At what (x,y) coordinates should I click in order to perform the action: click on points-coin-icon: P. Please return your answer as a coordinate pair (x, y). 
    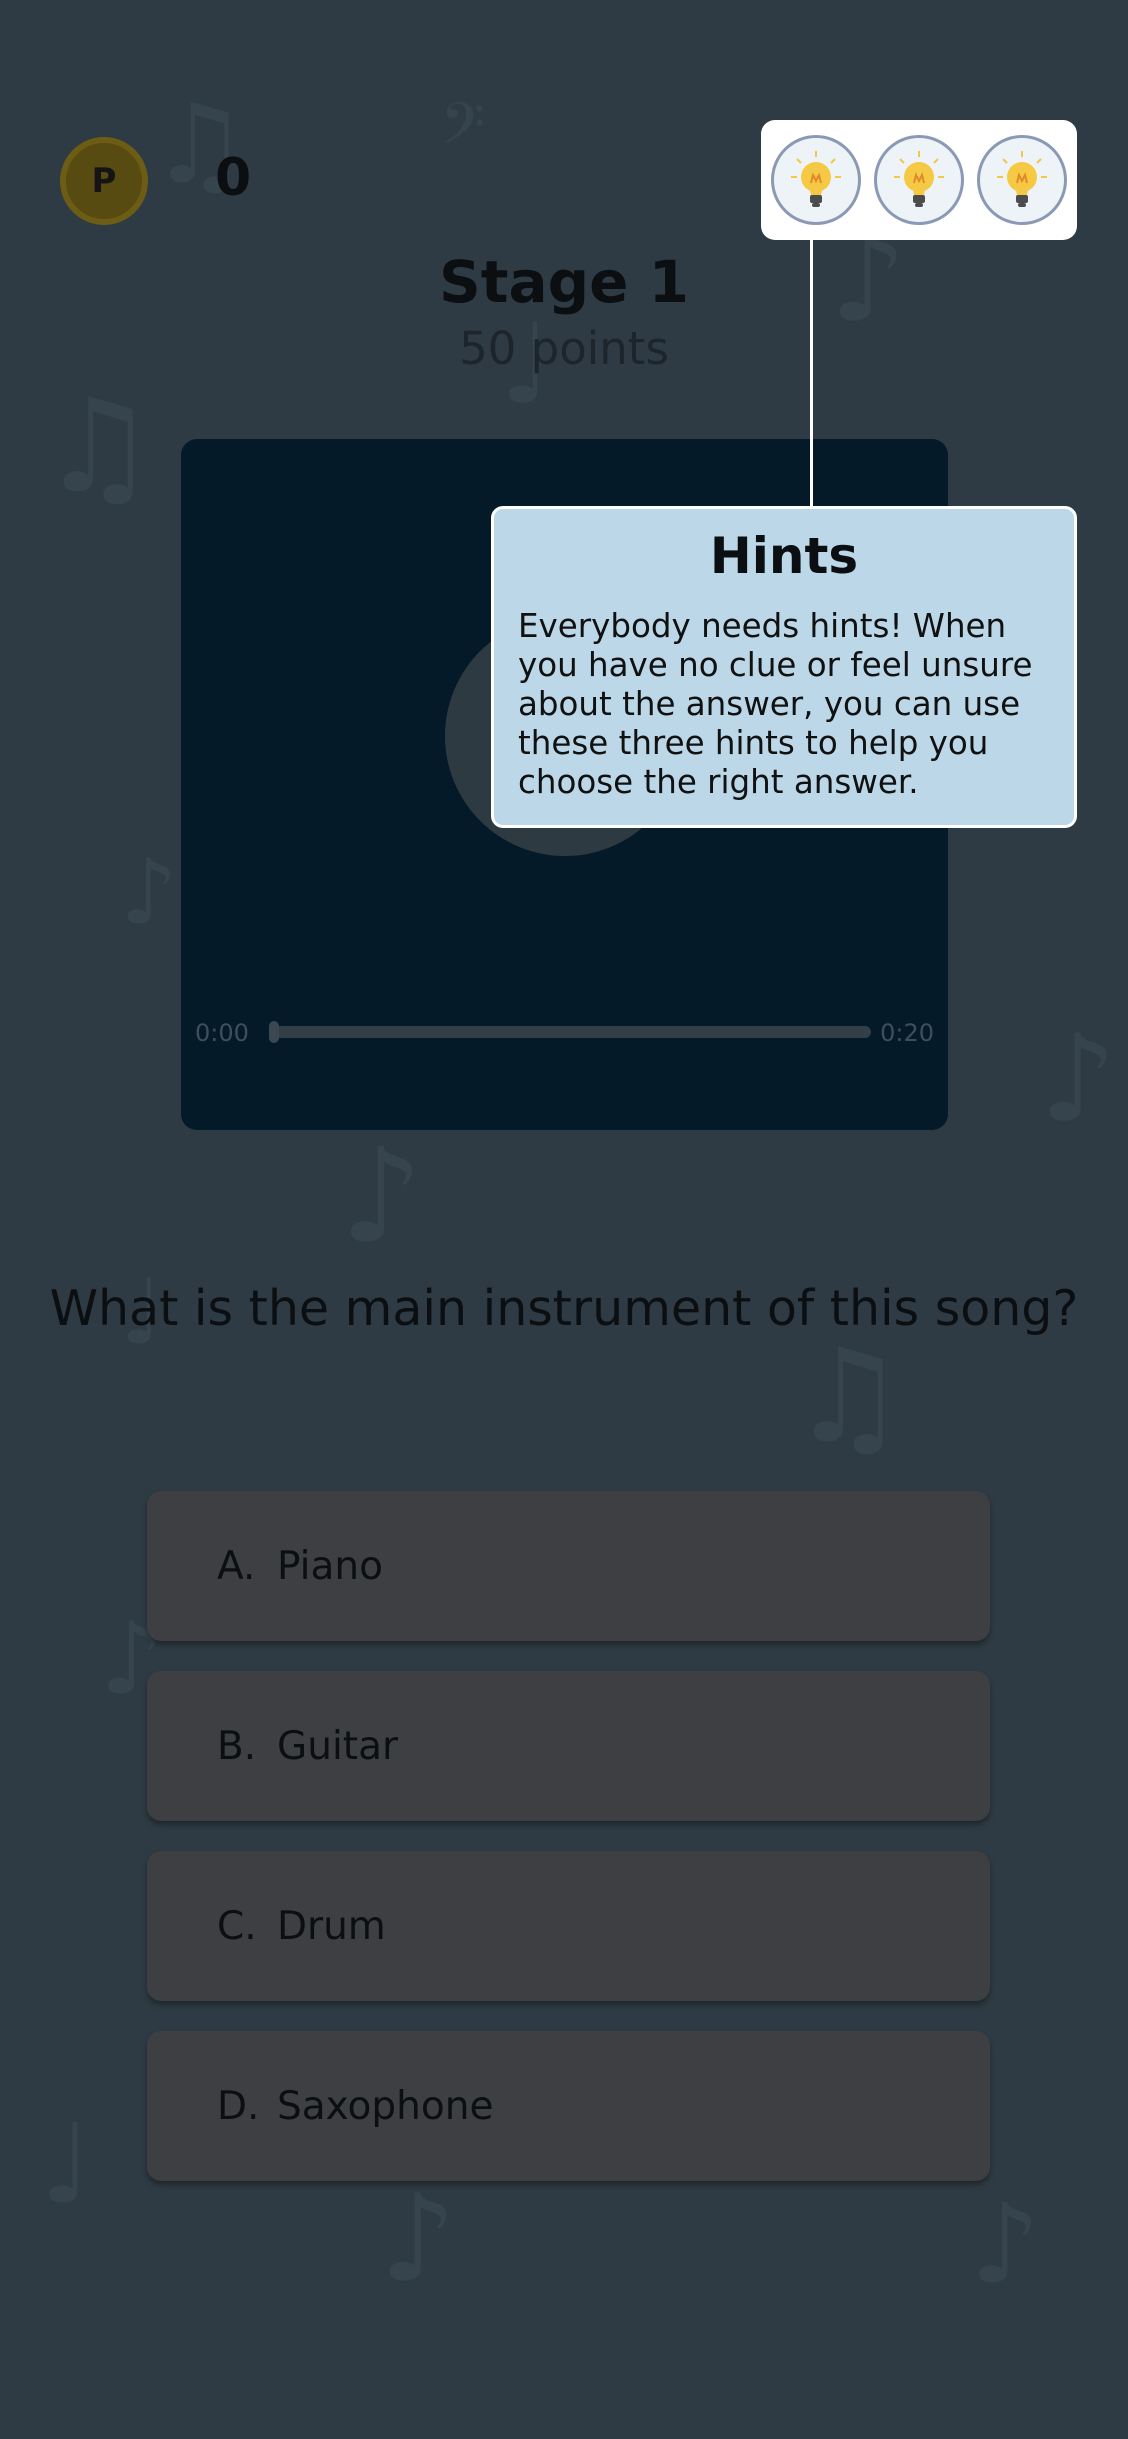
    Looking at the image, I should click on (104, 181).